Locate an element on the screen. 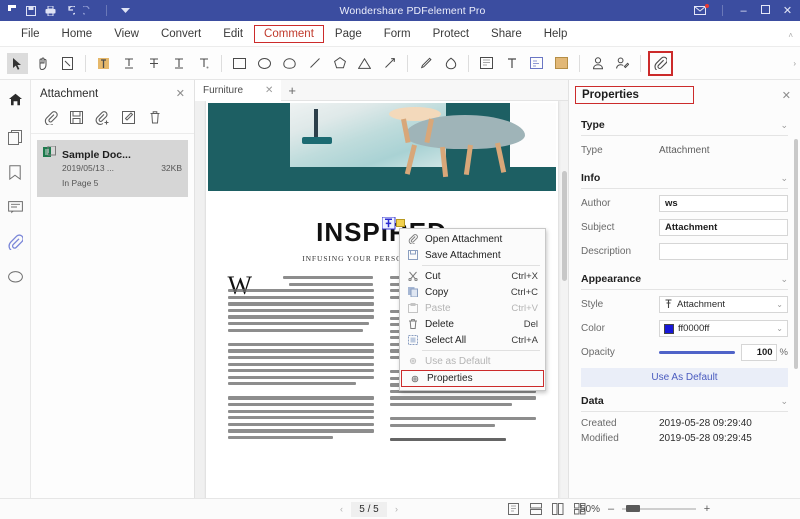 The height and width of the screenshot is (519, 800). bookmark-icon is located at coordinates (15, 172).